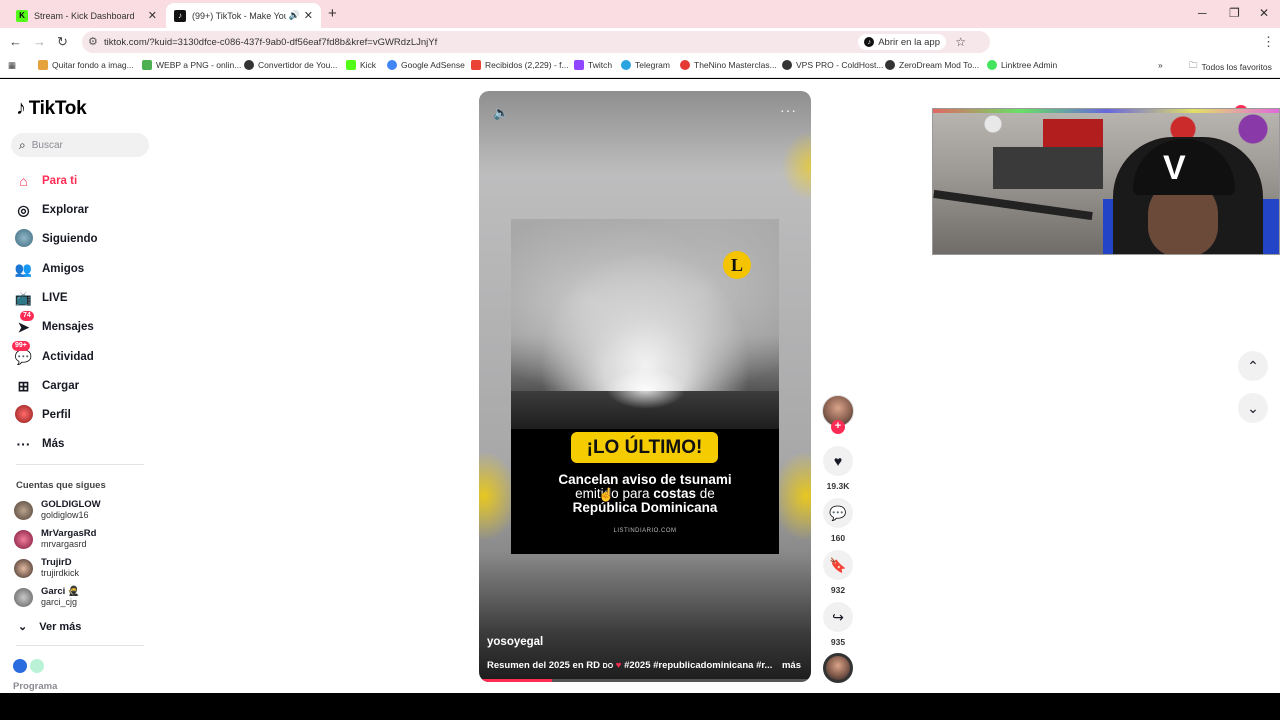 Image resolution: width=1280 pixels, height=720 pixels. I want to click on apps-grid-icon: ▦, so click(12, 65).